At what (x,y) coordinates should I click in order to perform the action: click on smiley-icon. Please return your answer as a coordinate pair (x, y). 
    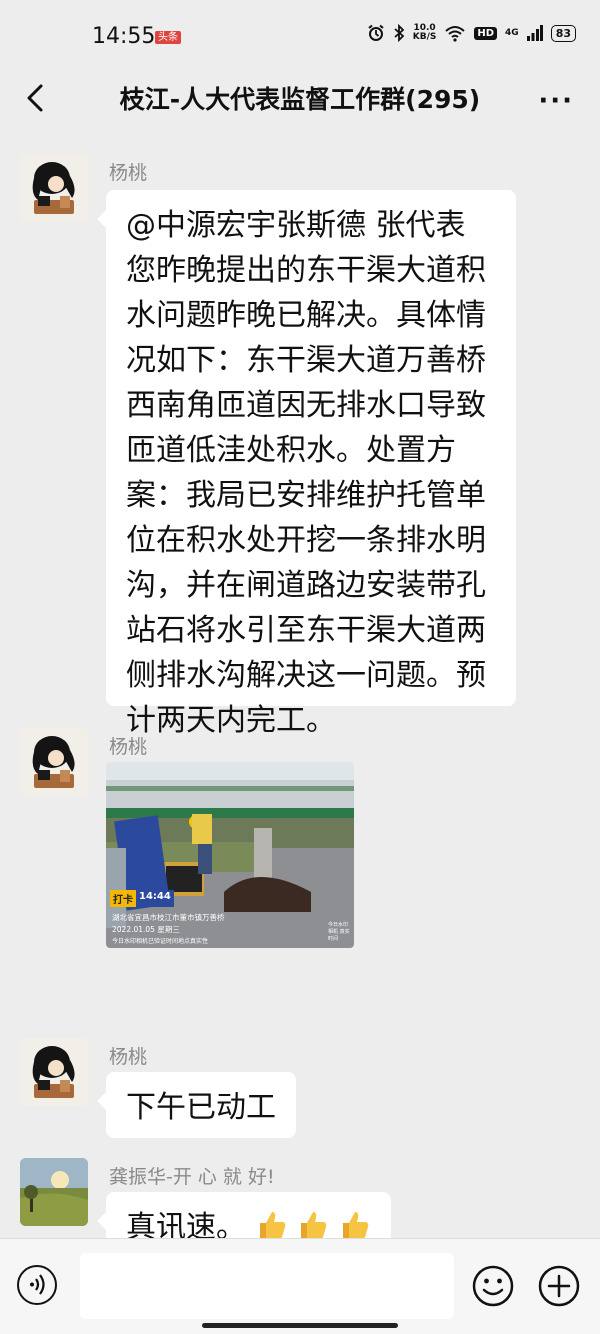
    Looking at the image, I should click on (493, 1286).